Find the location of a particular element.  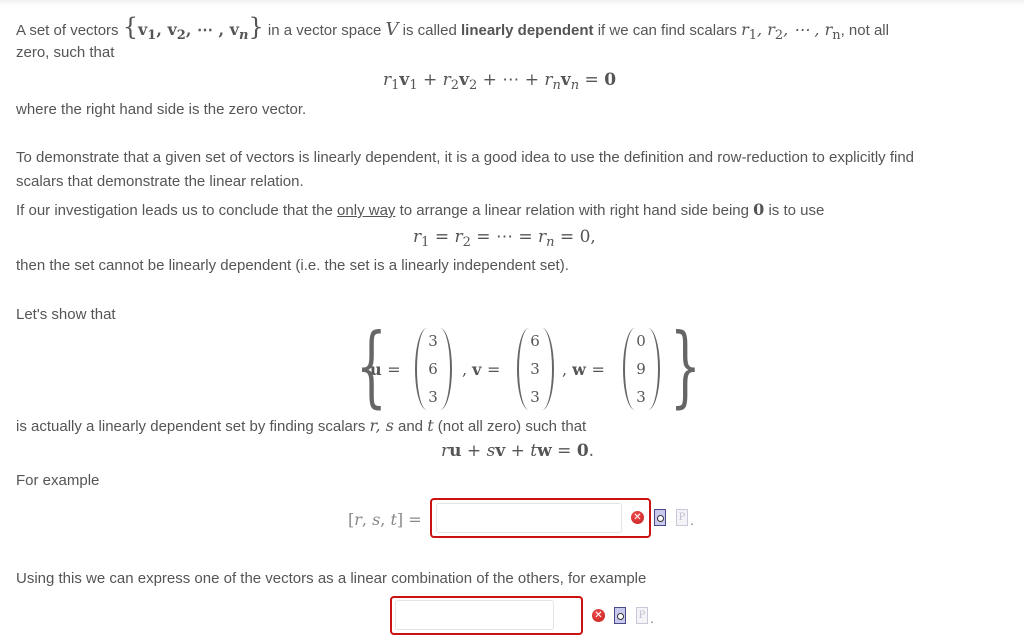

top-shadow is located at coordinates (512, 3).